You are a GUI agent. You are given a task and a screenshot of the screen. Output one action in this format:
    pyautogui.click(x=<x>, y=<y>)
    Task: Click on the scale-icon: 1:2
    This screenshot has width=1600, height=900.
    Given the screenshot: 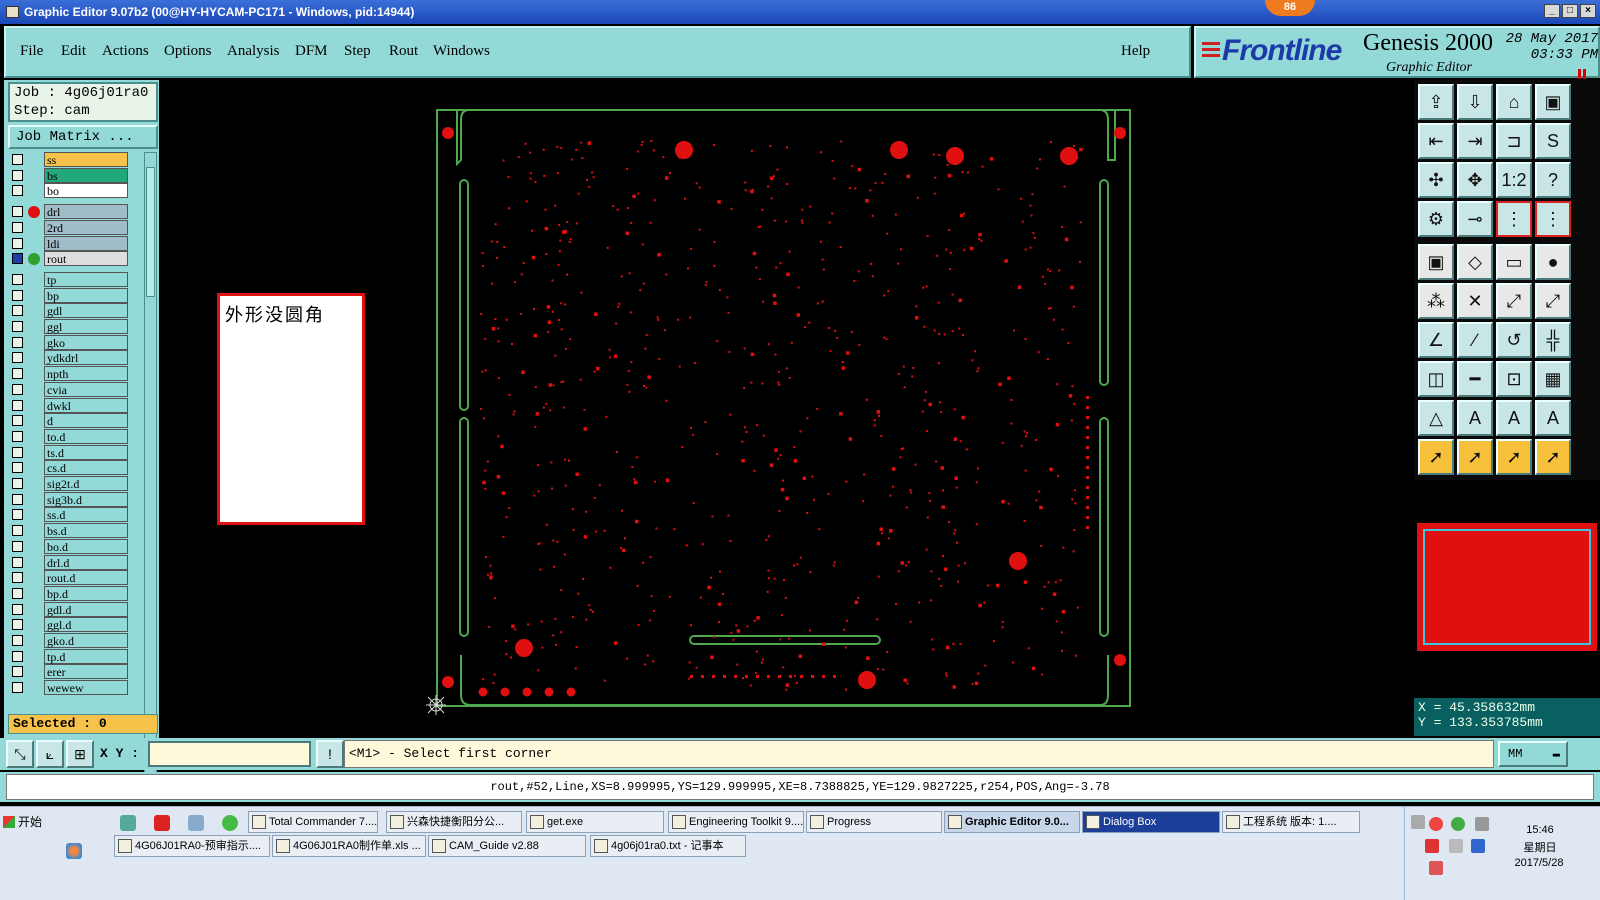 What is the action you would take?
    pyautogui.click(x=1514, y=180)
    